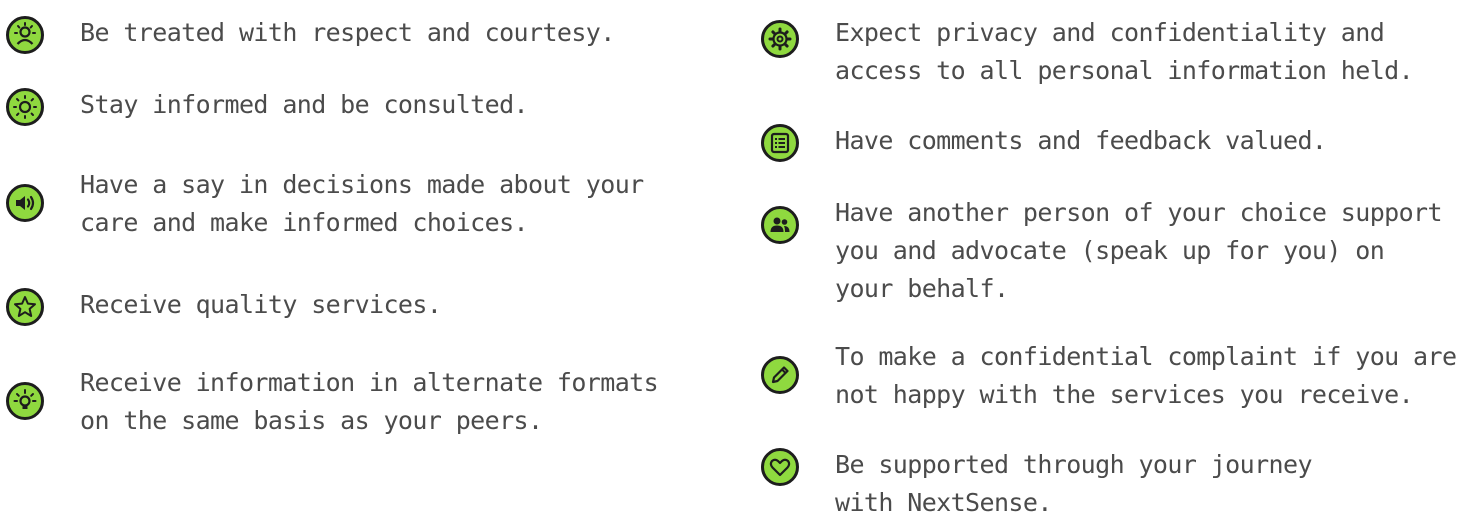 The height and width of the screenshot is (522, 1465). What do you see at coordinates (261, 304) in the screenshot?
I see `right-item-text: Receive quality services.` at bounding box center [261, 304].